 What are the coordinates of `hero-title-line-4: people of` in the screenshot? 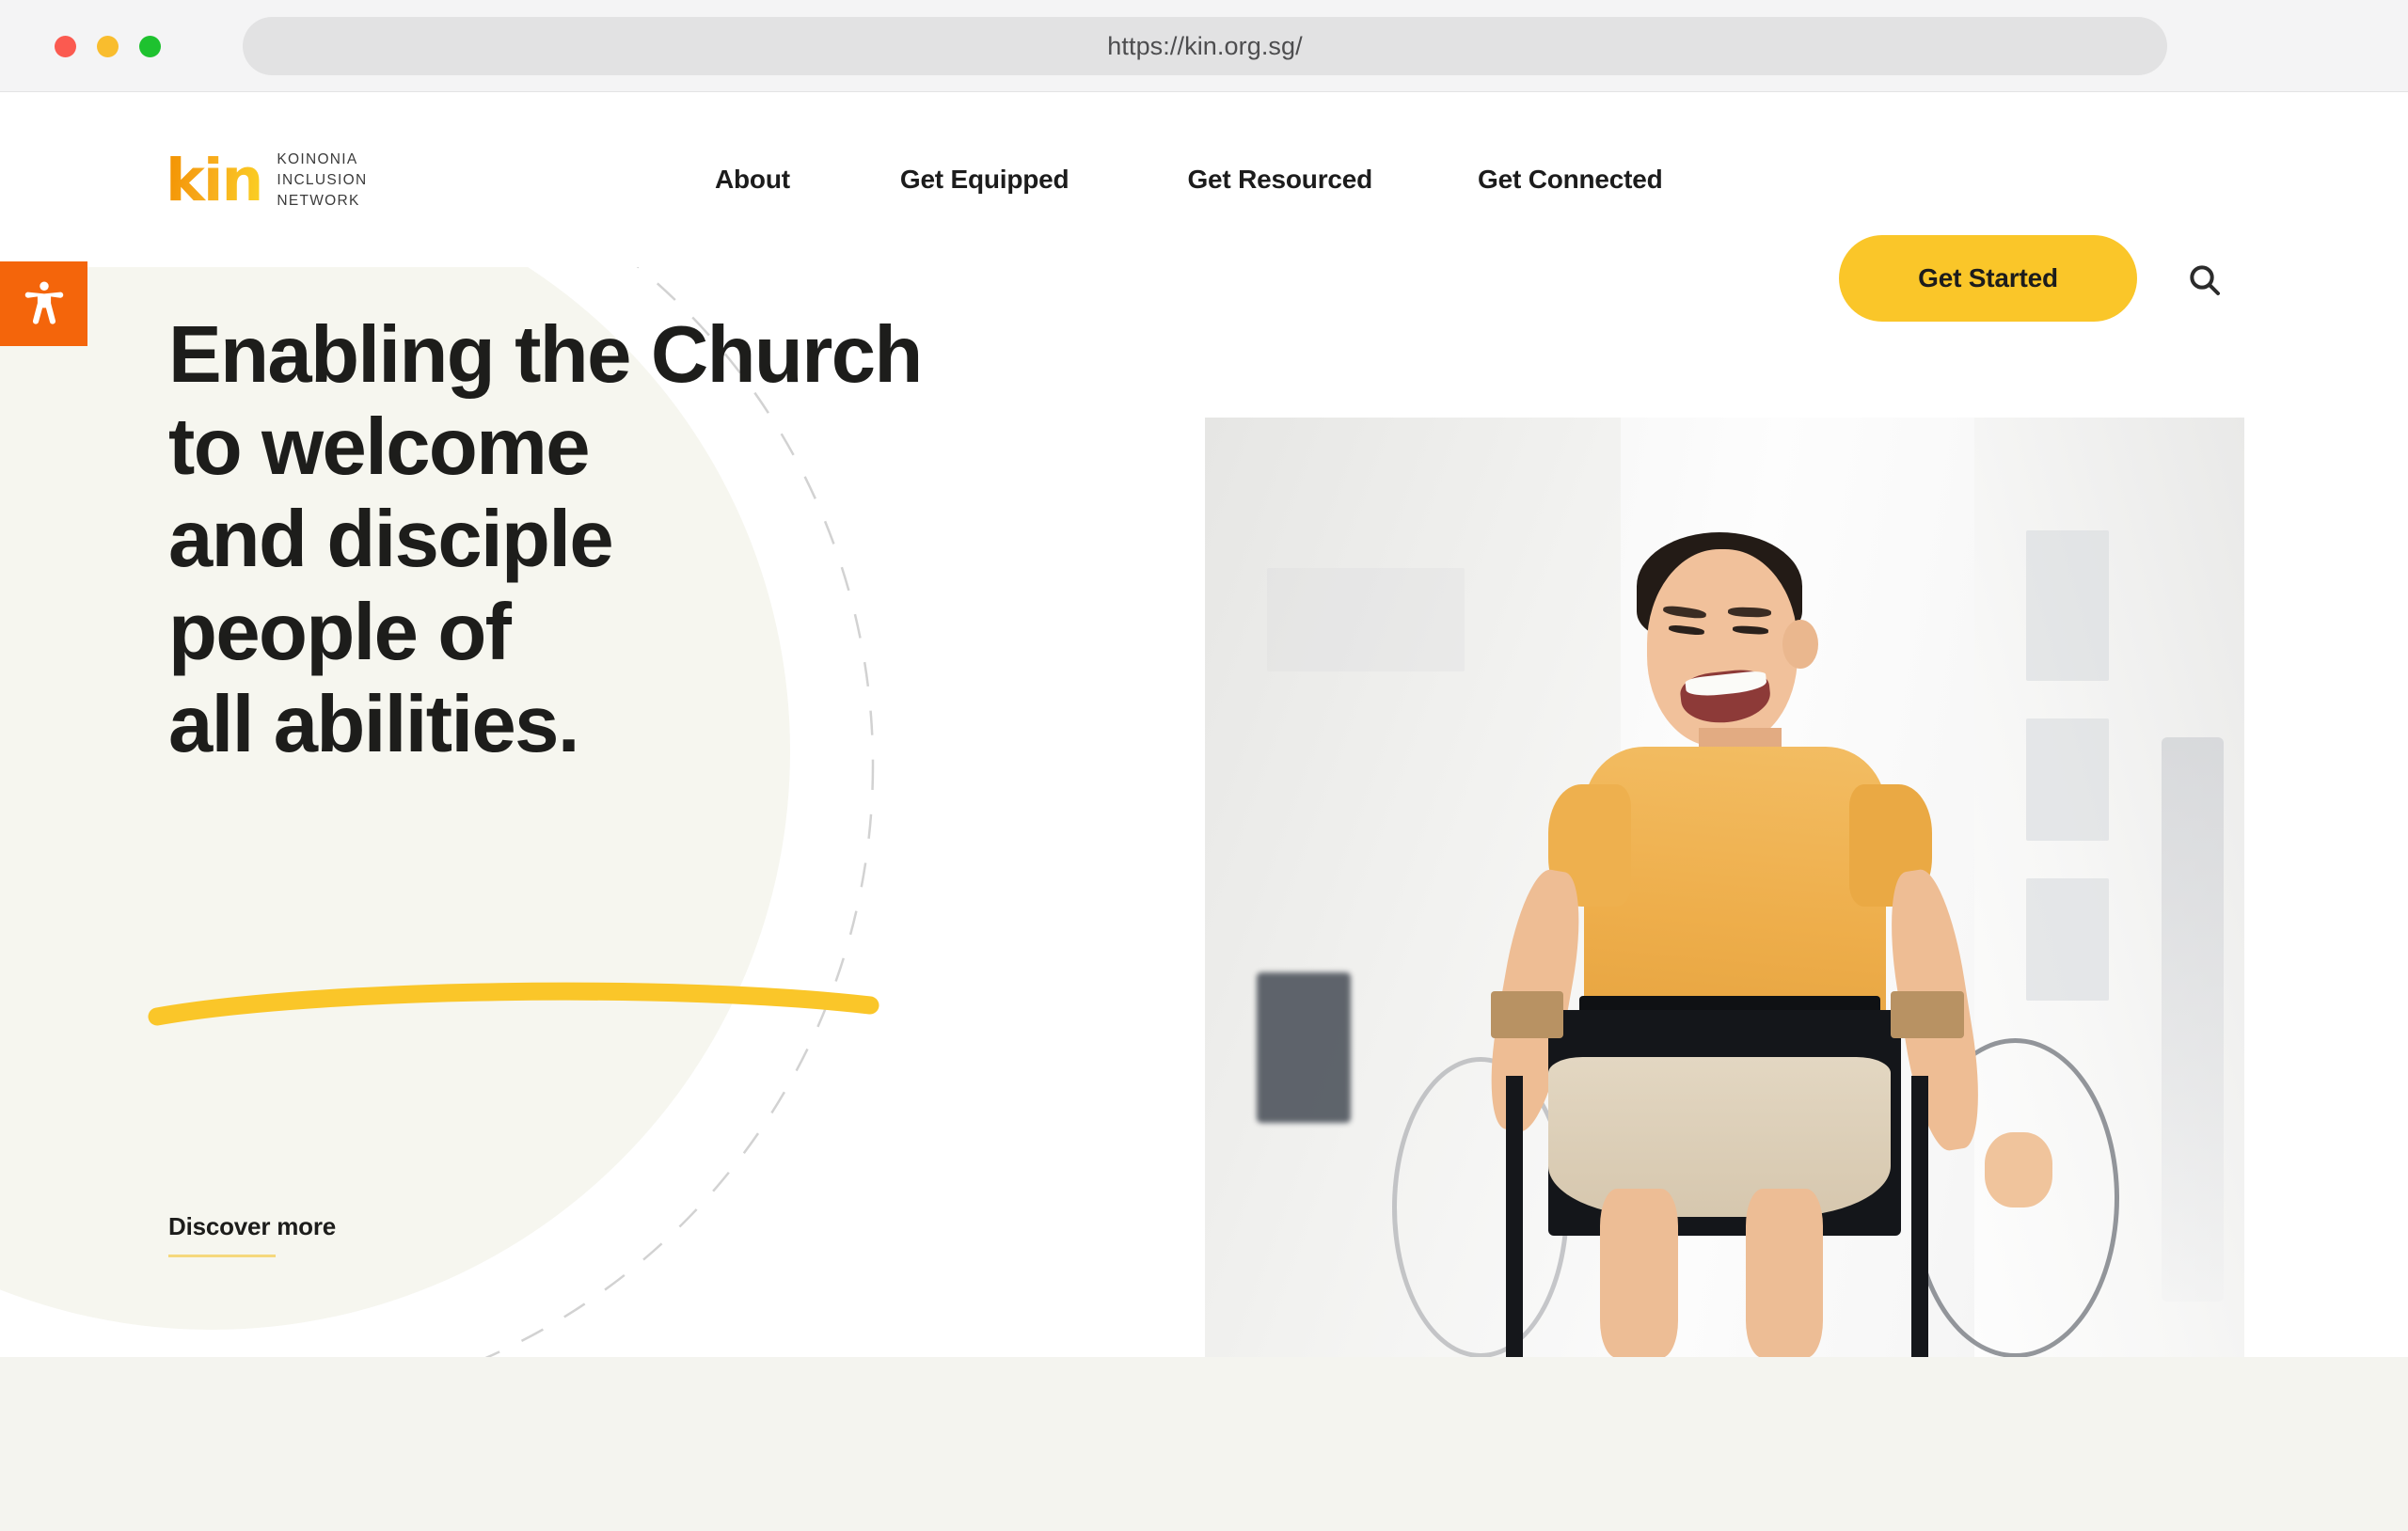 It's located at (340, 632).